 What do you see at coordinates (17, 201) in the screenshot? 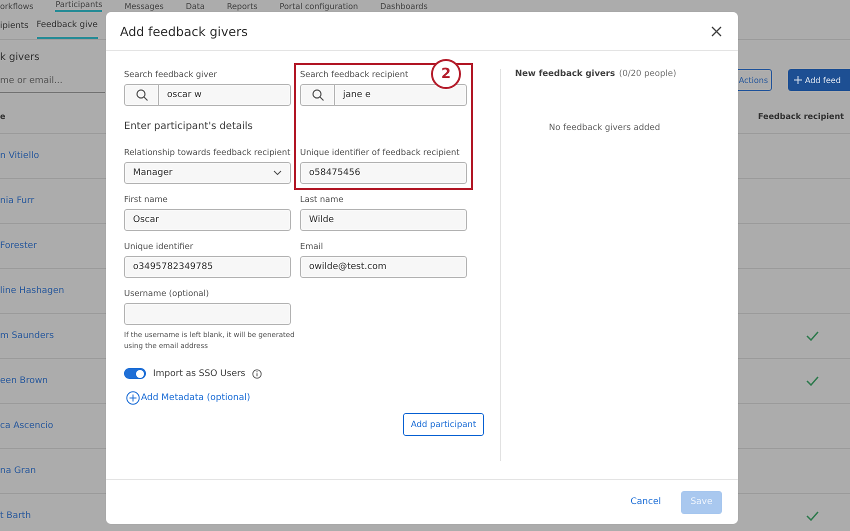
I see `participant-name-link: nia Furr` at bounding box center [17, 201].